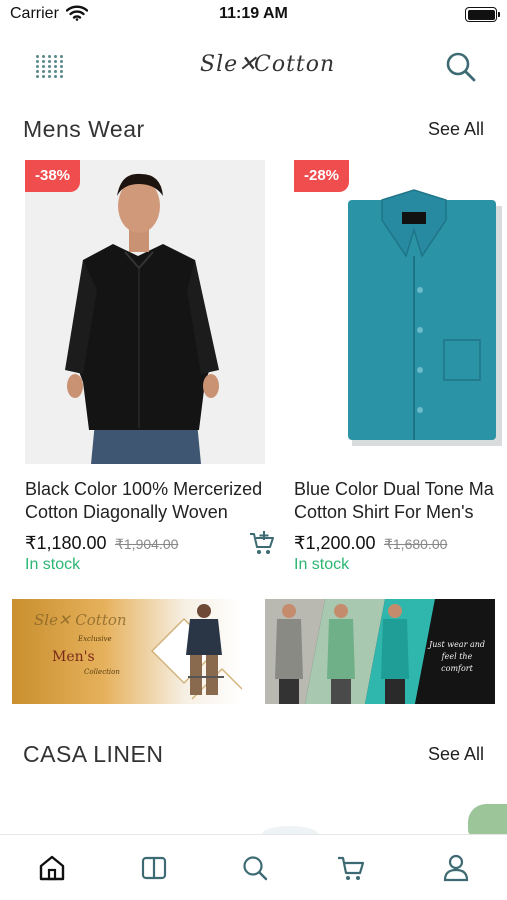 Image resolution: width=507 pixels, height=900 pixels. Describe the element at coordinates (50, 66) in the screenshot. I see `dots-grid-icon` at that location.